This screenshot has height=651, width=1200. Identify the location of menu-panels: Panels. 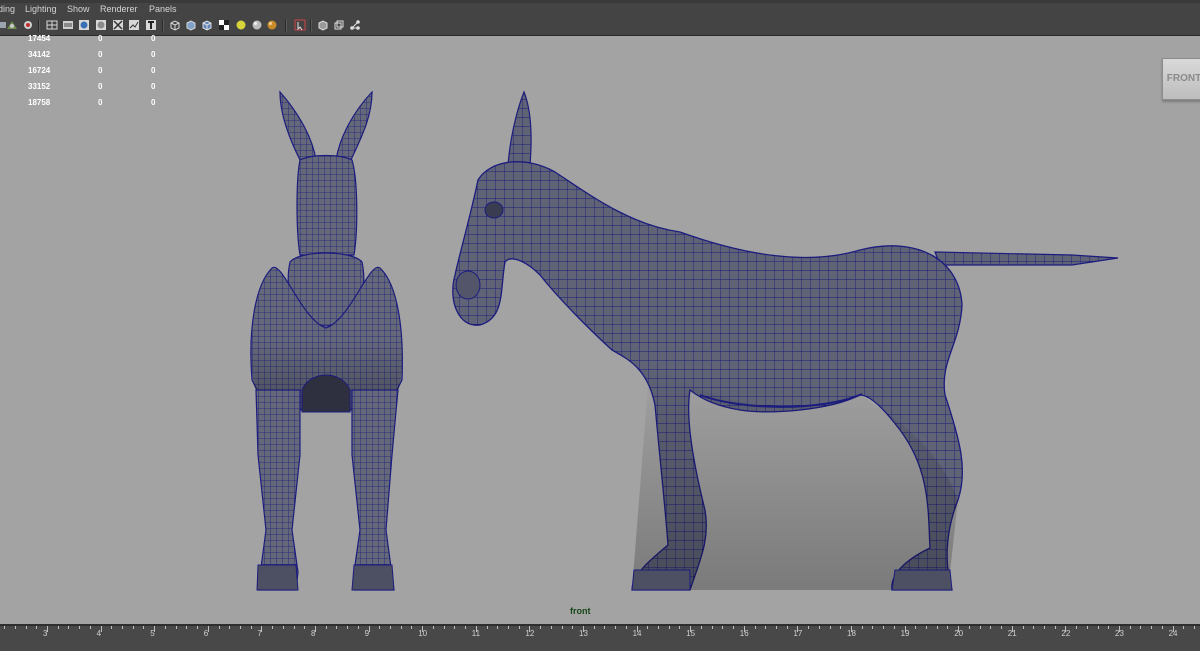
(163, 9).